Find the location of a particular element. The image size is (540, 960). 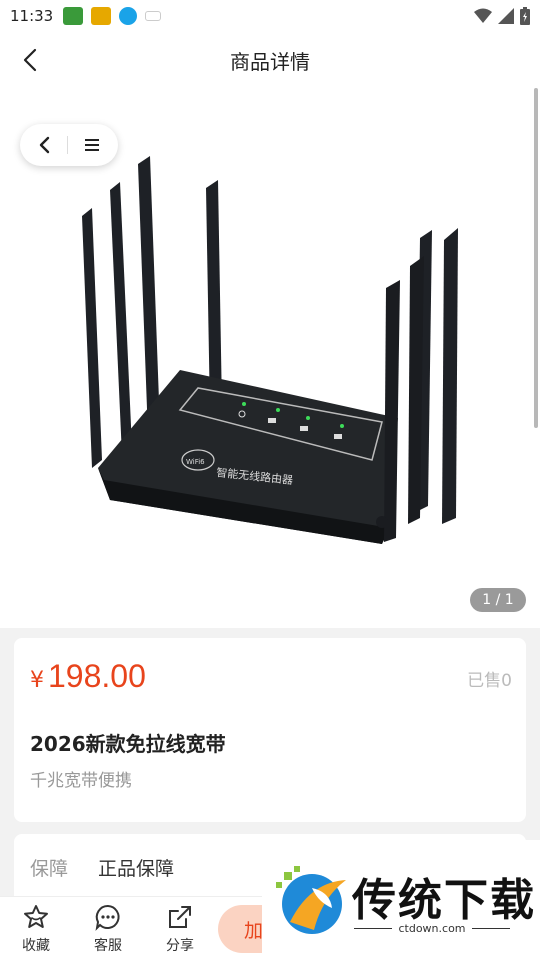

nav-bar: 商品详情 is located at coordinates (270, 60).